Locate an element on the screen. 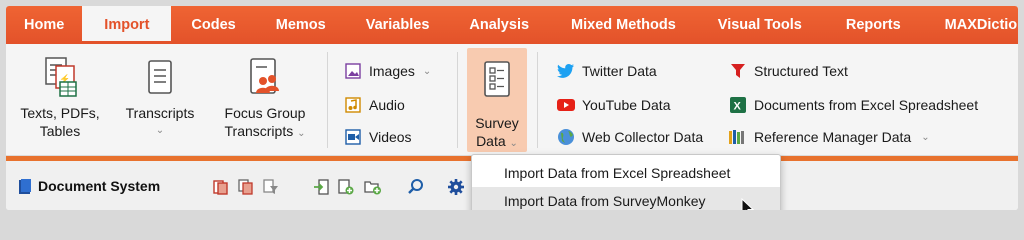 This screenshot has width=1024, height=240. new-document-group-icon is located at coordinates (373, 187).